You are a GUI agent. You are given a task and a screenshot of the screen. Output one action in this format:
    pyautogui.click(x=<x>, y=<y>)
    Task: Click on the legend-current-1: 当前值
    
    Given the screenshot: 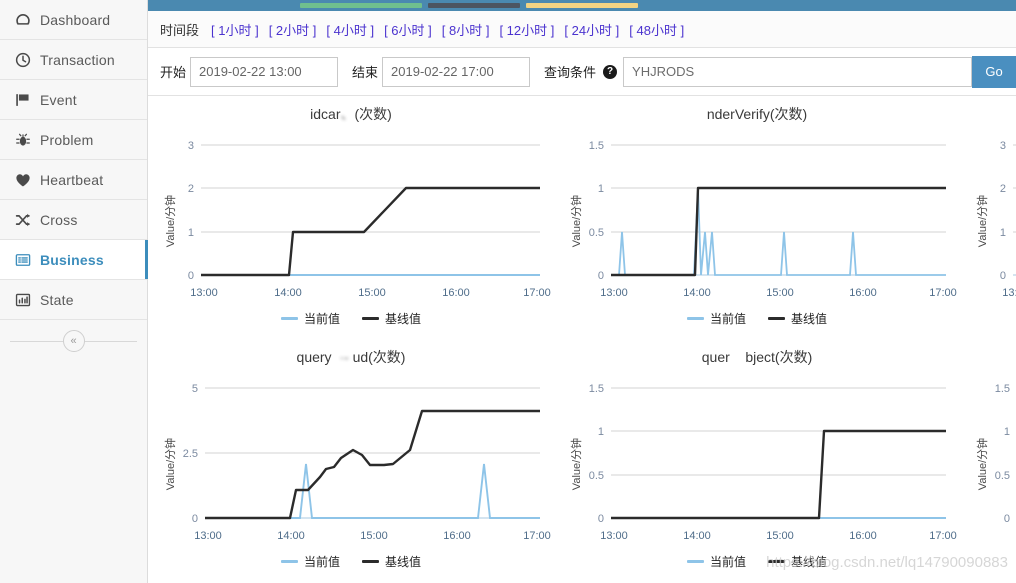 What is the action you would take?
    pyautogui.click(x=310, y=318)
    